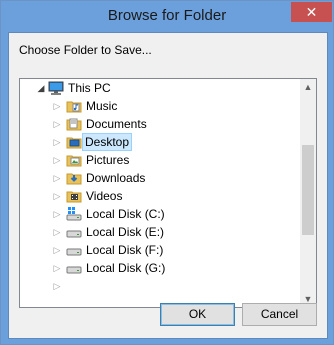 The width and height of the screenshot is (334, 345). I want to click on collapse-arrow-icon: ◢, so click(41, 88).